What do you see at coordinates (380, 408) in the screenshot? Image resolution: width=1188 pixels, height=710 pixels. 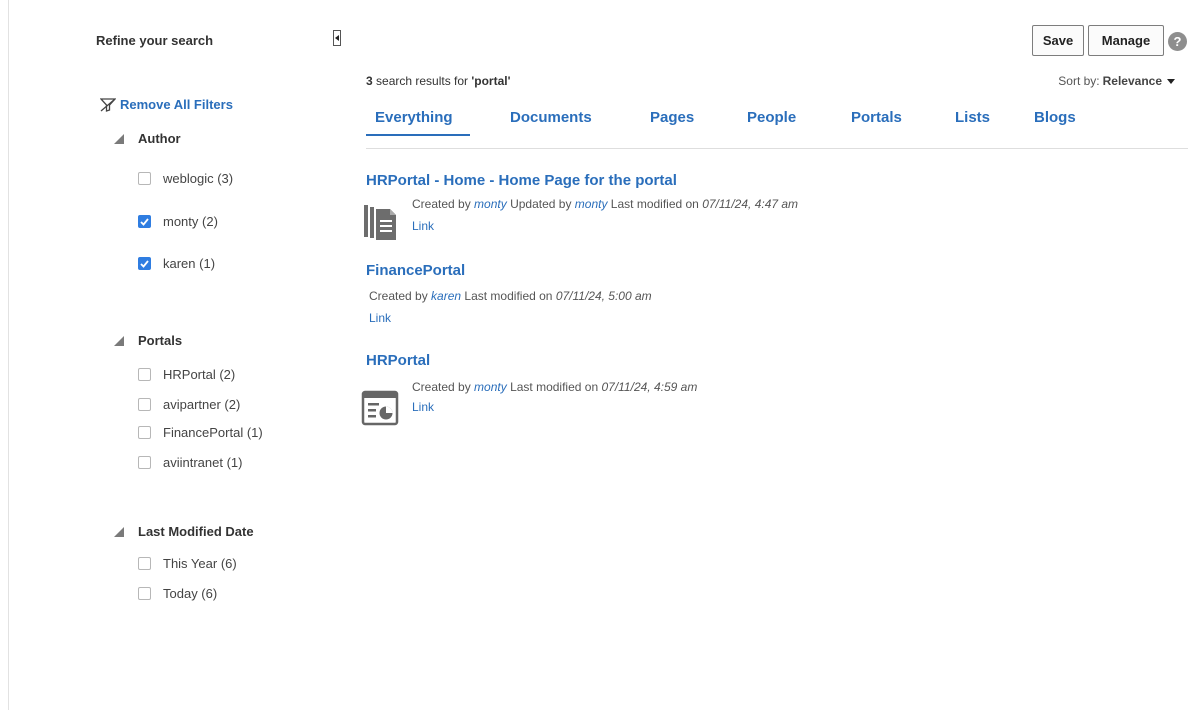 I see `portal-icon` at bounding box center [380, 408].